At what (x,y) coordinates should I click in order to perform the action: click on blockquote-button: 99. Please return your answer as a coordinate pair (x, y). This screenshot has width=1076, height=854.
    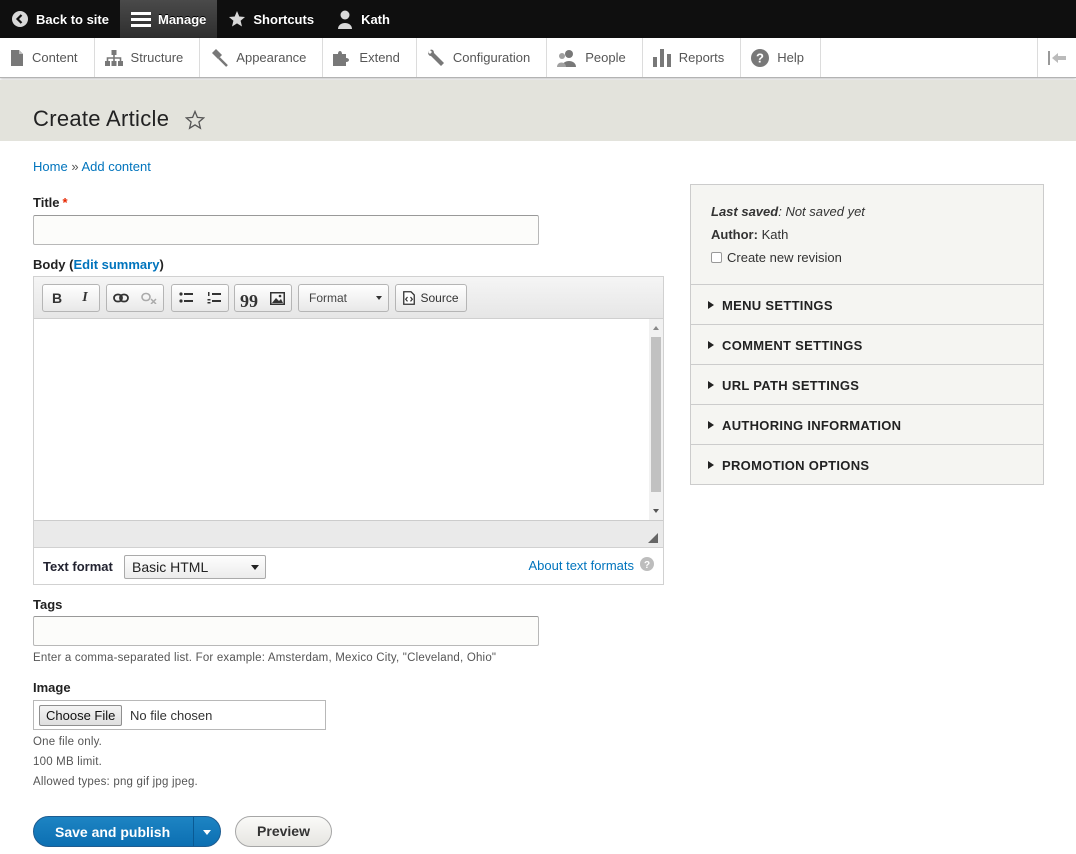
    Looking at the image, I should click on (249, 298).